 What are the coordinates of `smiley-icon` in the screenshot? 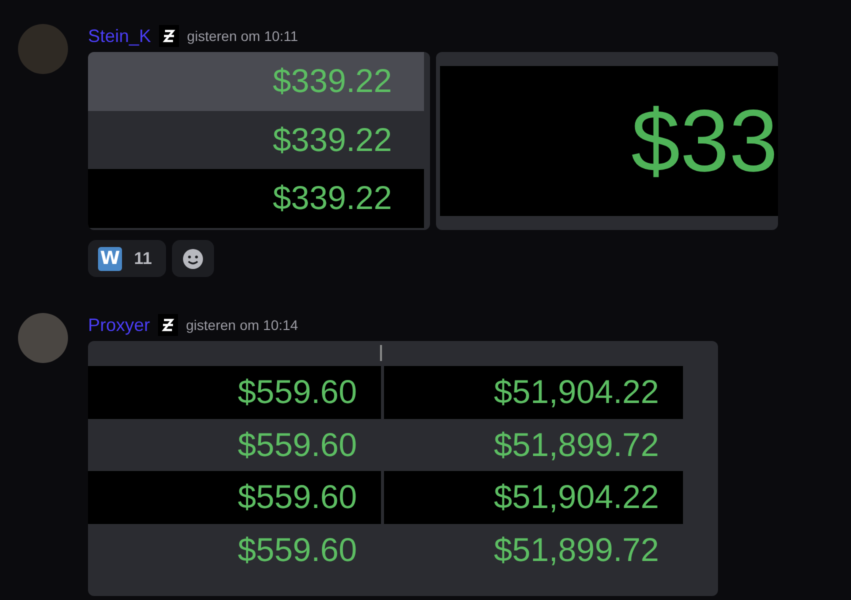 It's located at (193, 259).